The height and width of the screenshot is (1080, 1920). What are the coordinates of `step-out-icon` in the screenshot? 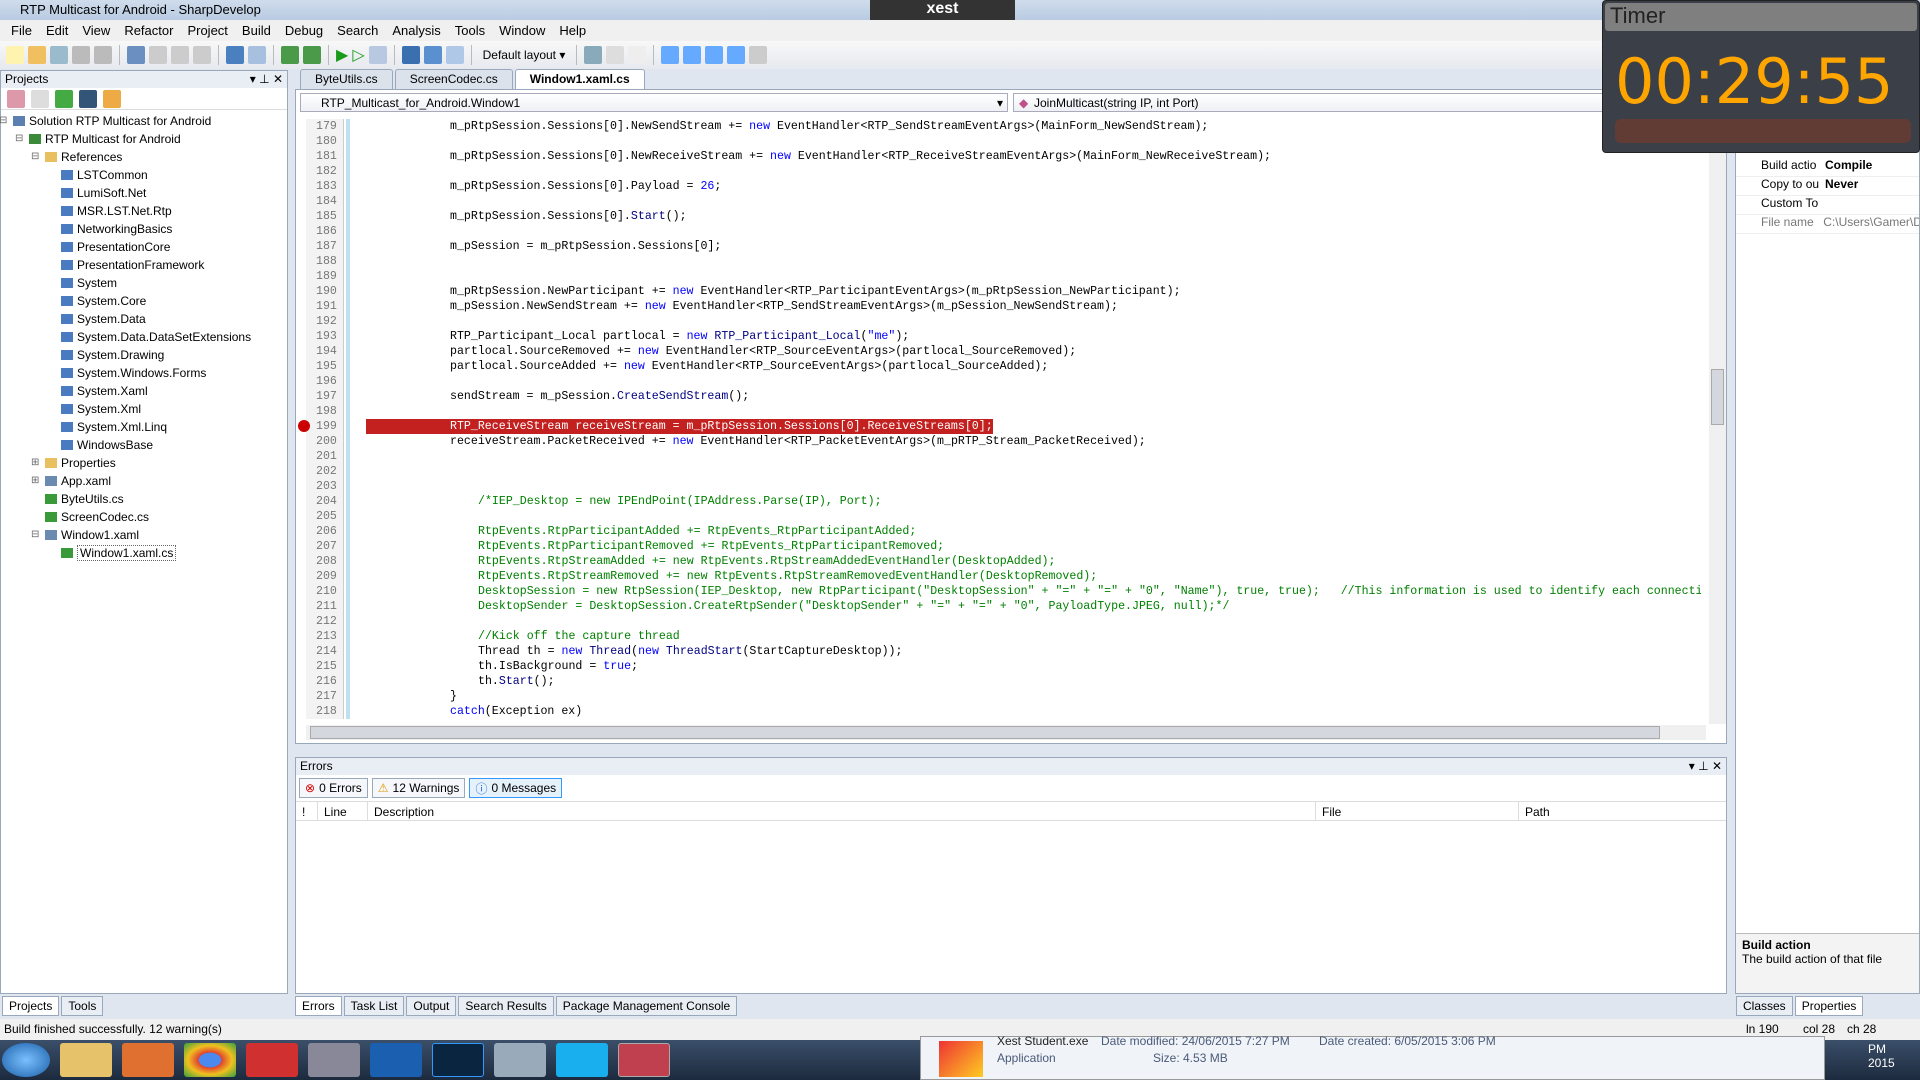 It's located at (454, 55).